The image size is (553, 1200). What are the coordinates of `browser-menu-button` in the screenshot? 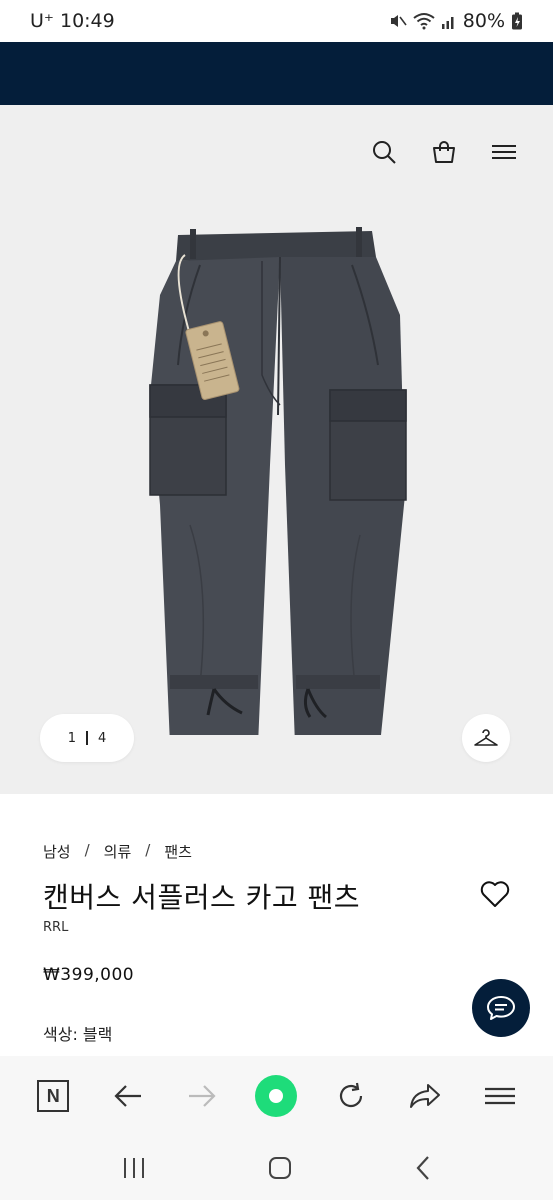 It's located at (500, 1096).